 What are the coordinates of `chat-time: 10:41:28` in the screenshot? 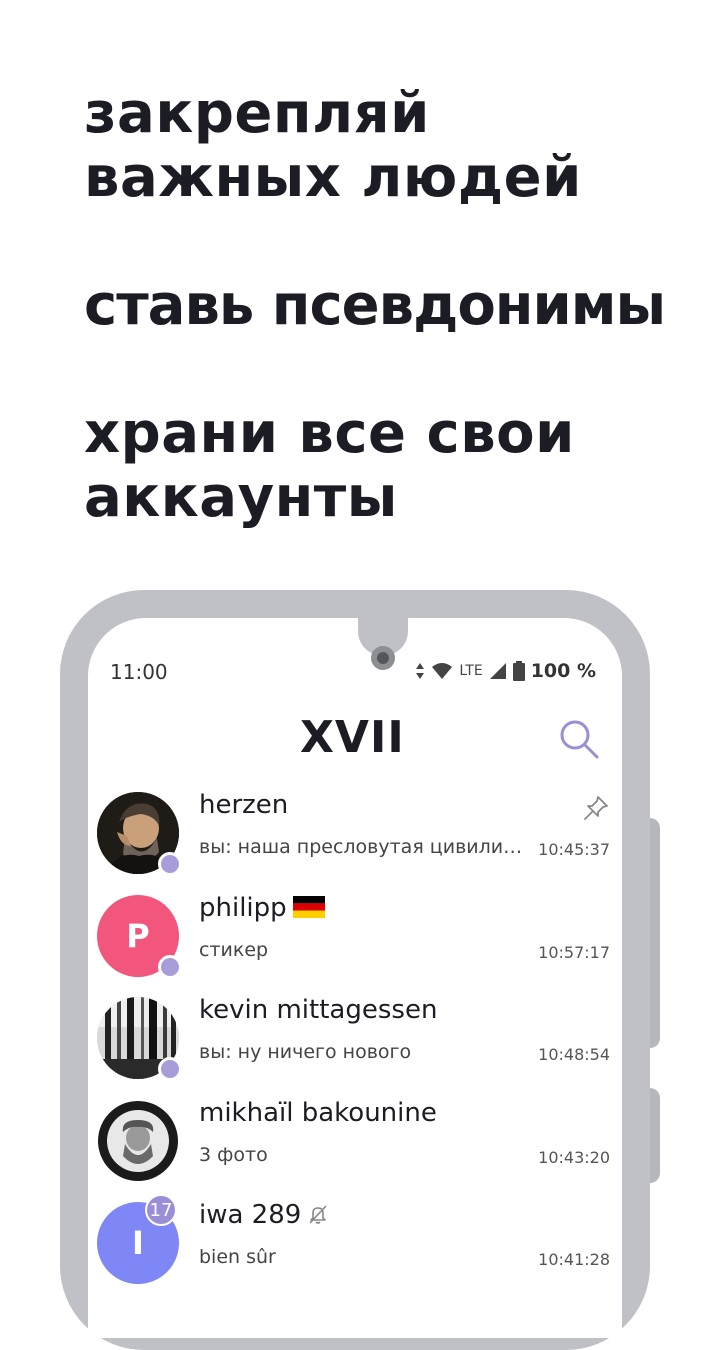 It's located at (574, 1260).